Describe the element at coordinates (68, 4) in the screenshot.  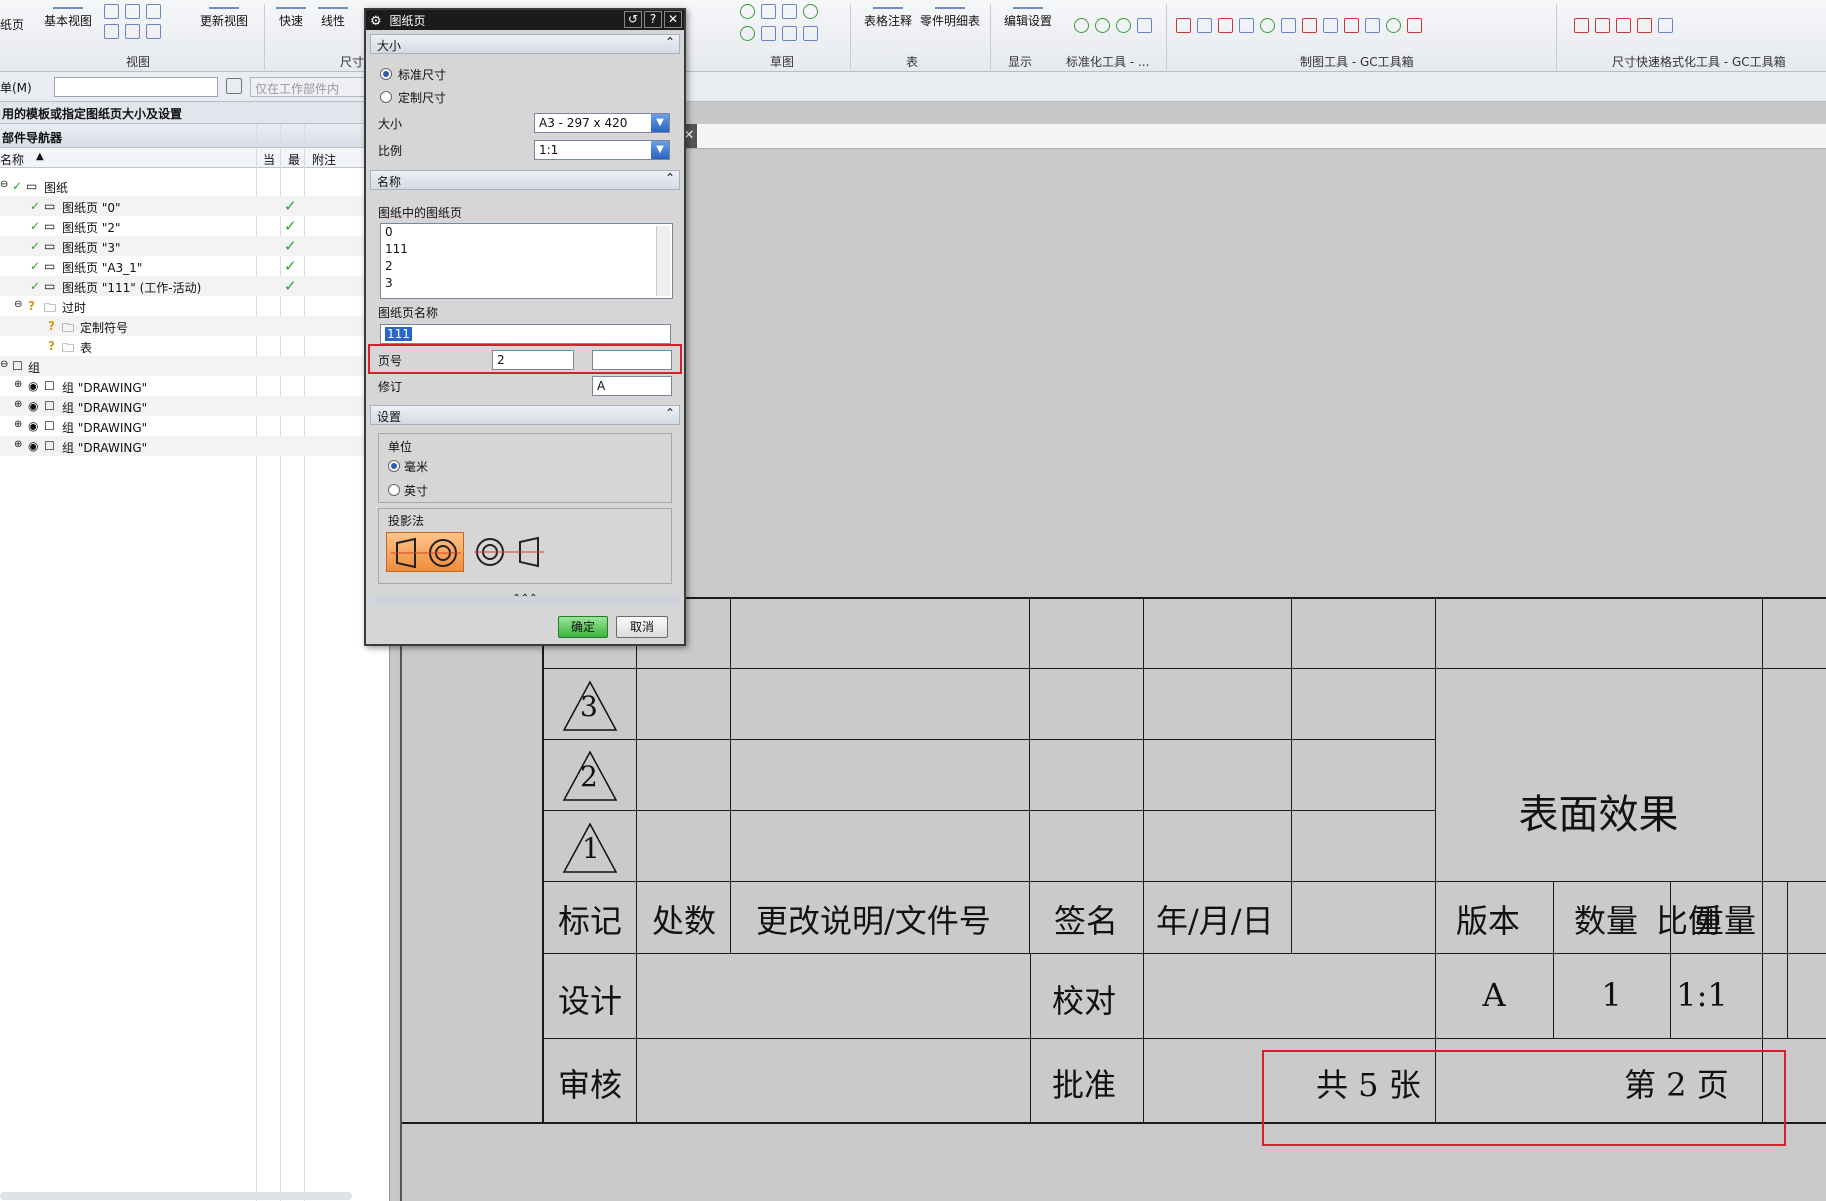
I see `basic-view-icon` at that location.